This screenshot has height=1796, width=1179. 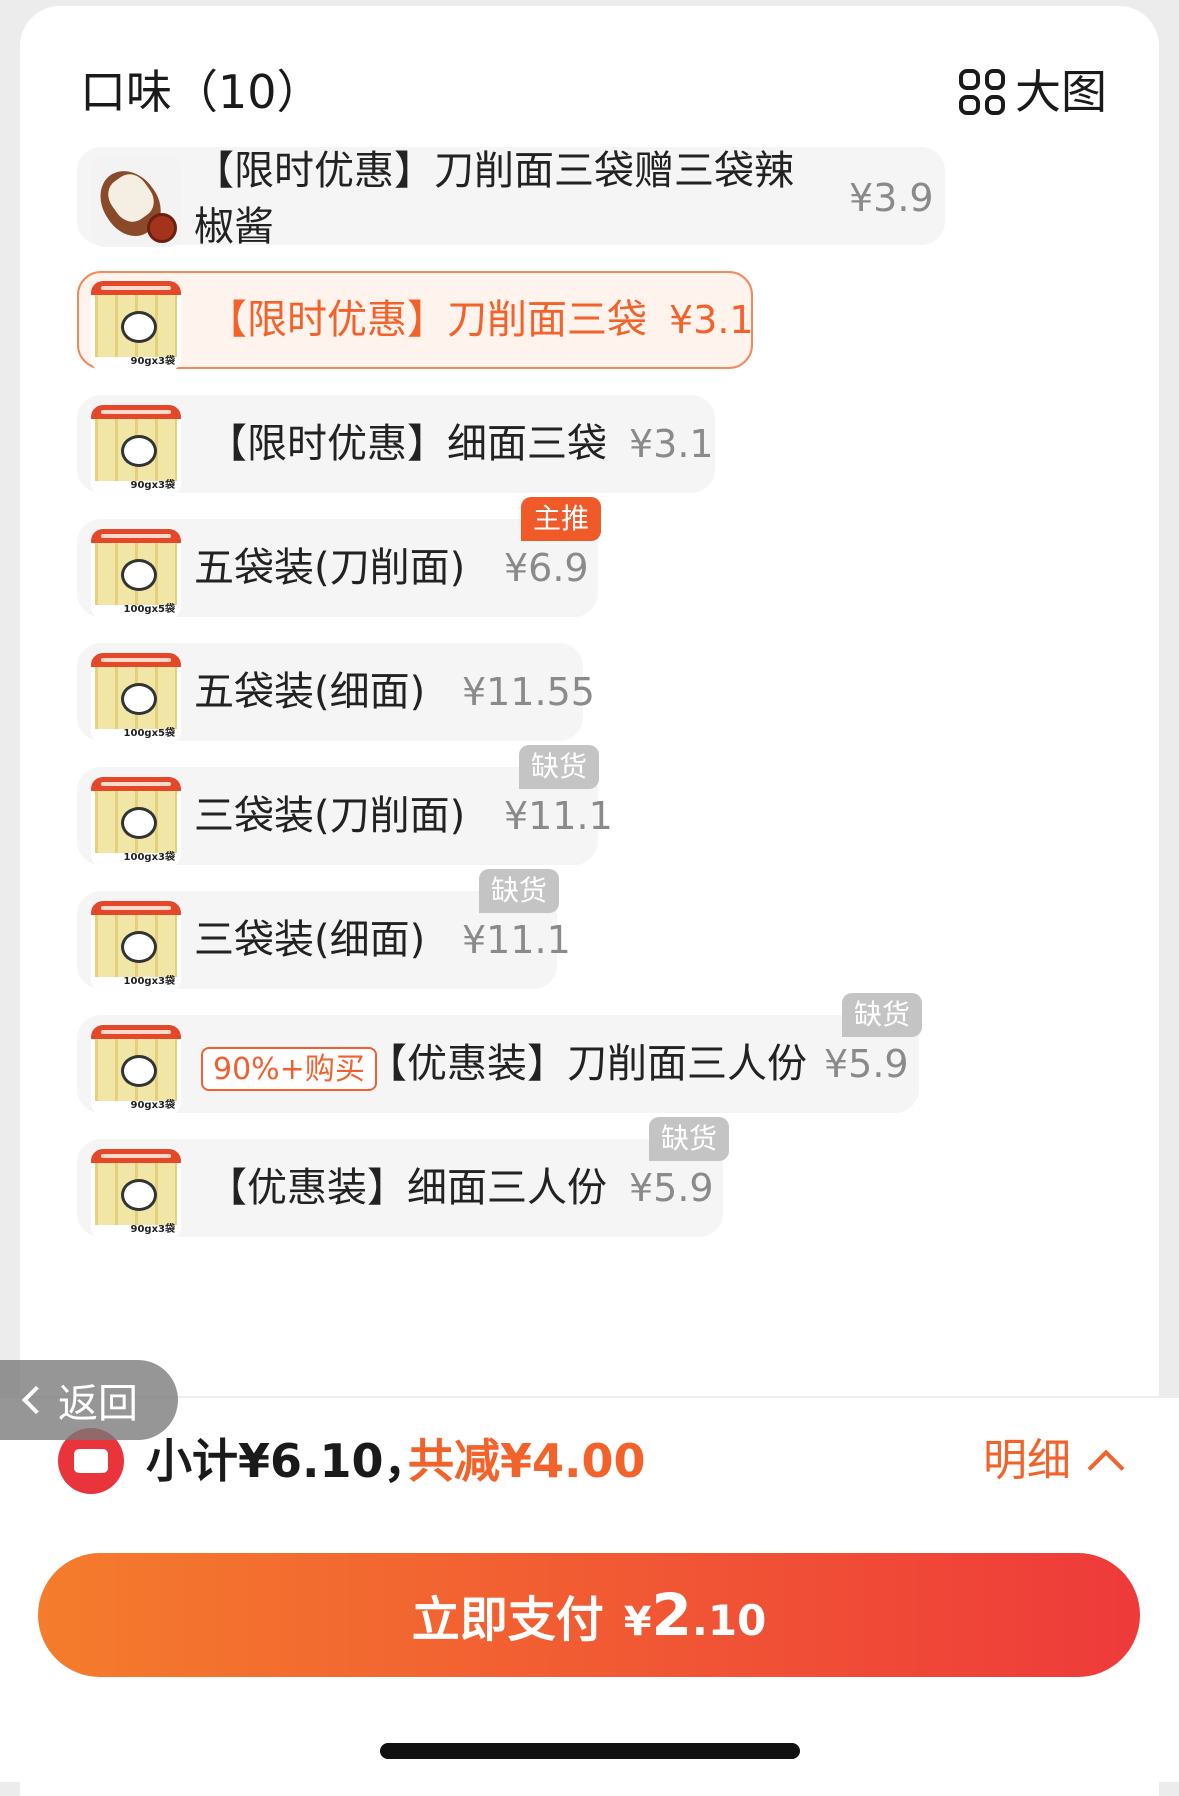 I want to click on option-name: 【优惠装】细面三人份, so click(x=407, y=1188).